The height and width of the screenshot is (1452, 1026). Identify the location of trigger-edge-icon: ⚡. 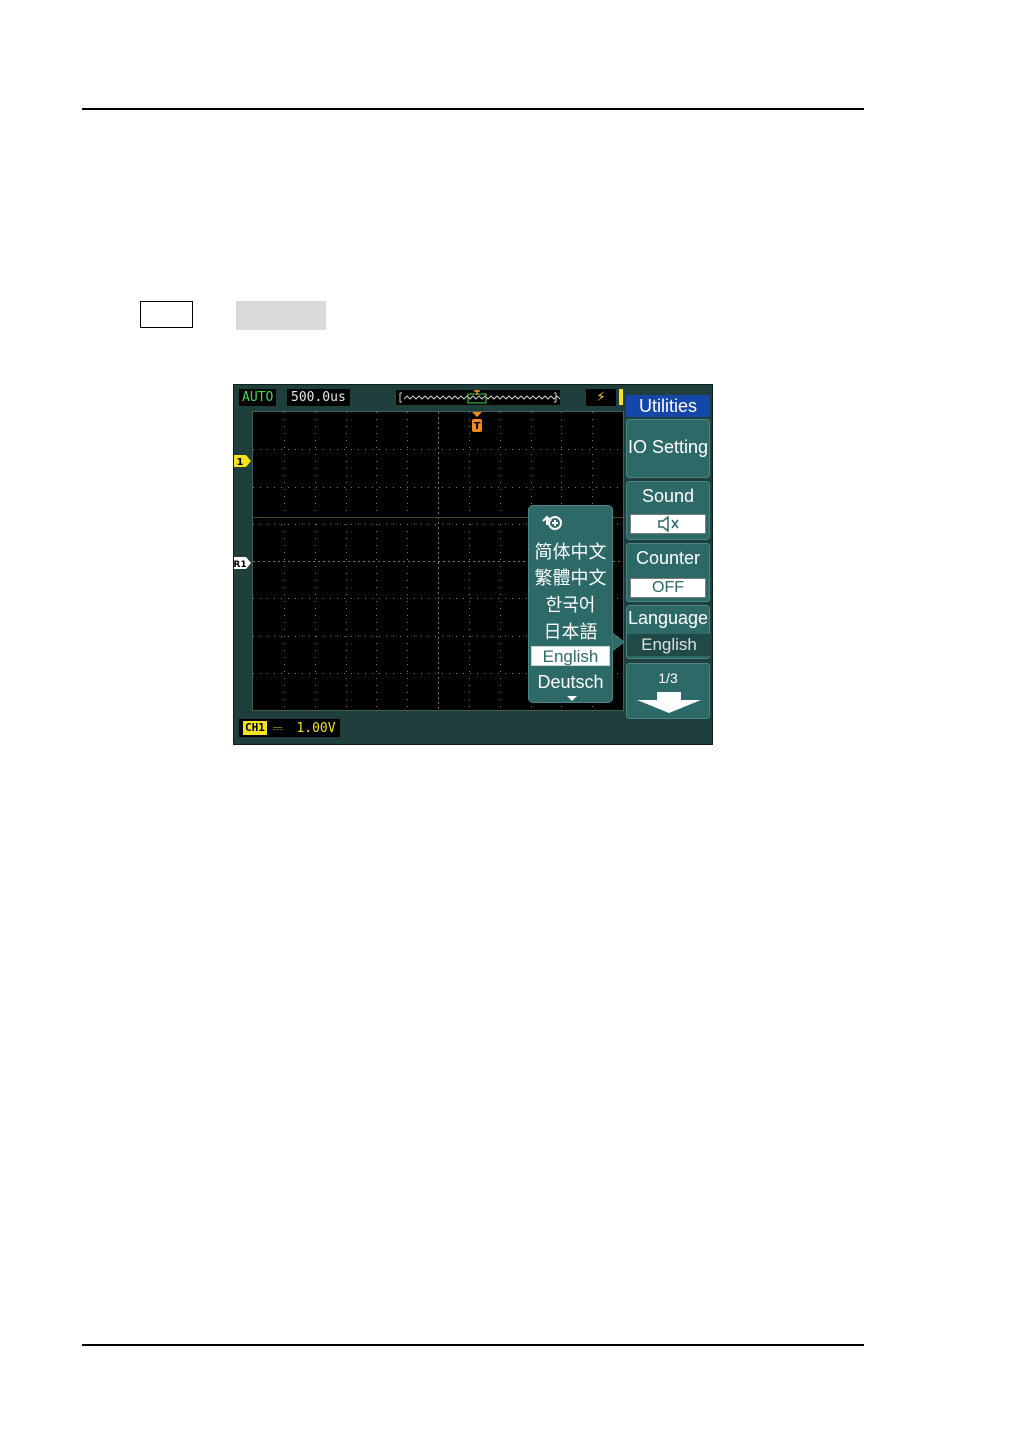
(601, 397).